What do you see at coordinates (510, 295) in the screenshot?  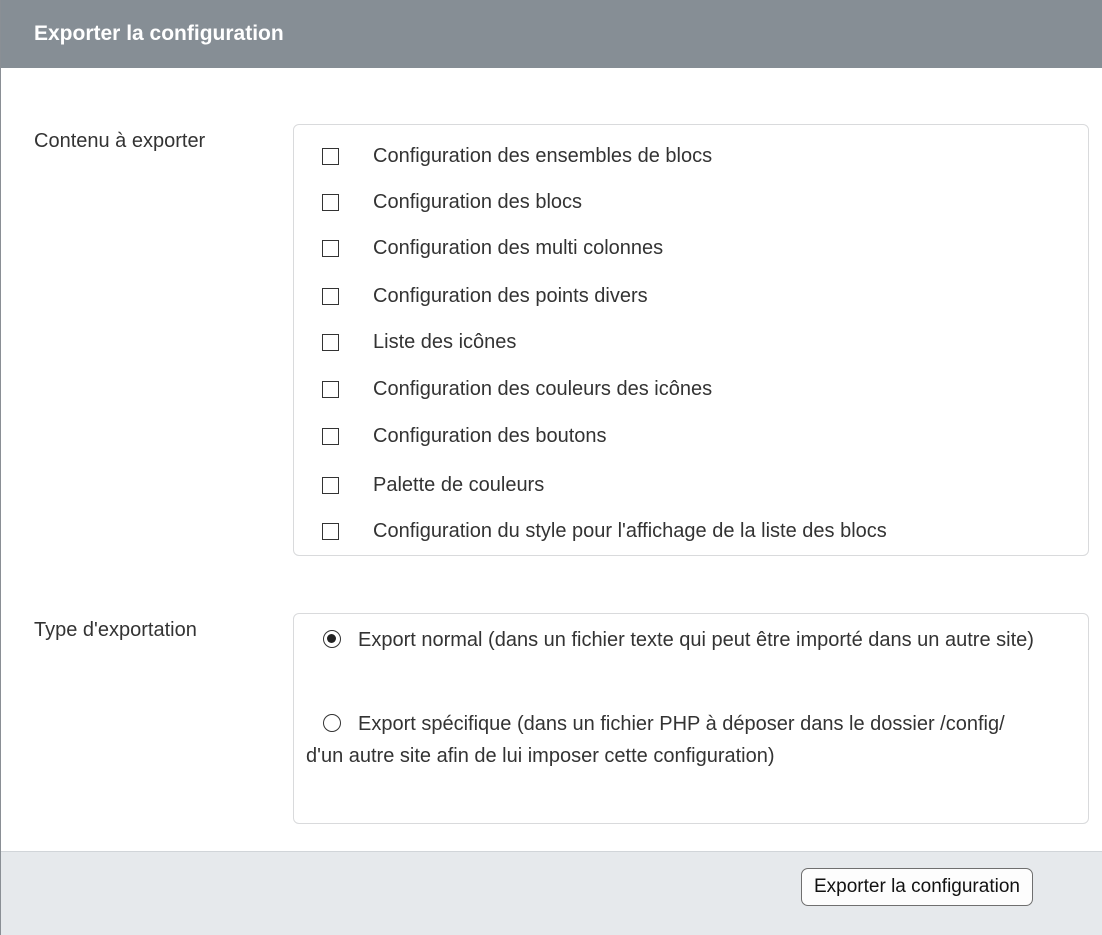 I see `option-label: Configuration des points divers` at bounding box center [510, 295].